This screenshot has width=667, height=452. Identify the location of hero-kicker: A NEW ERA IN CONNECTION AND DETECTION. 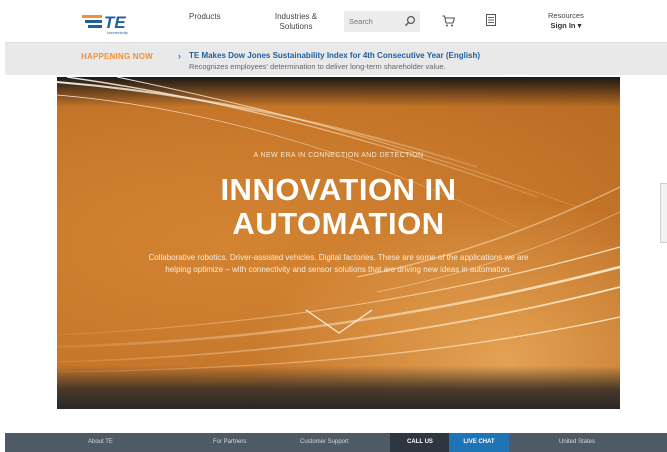
(338, 155).